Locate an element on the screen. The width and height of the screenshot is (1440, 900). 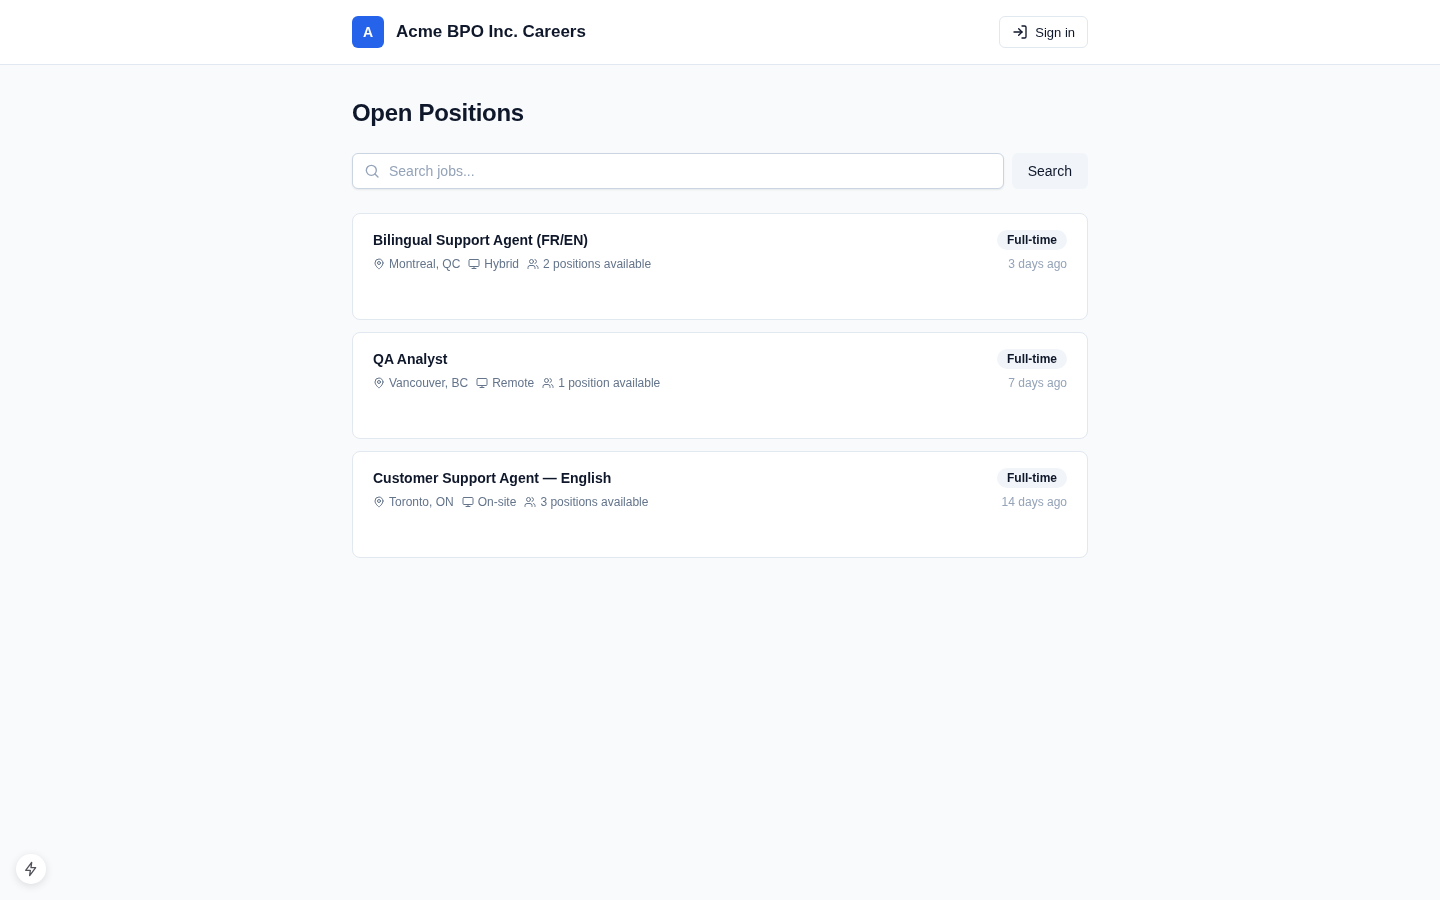
work-mode: Hybrid is located at coordinates (502, 264).